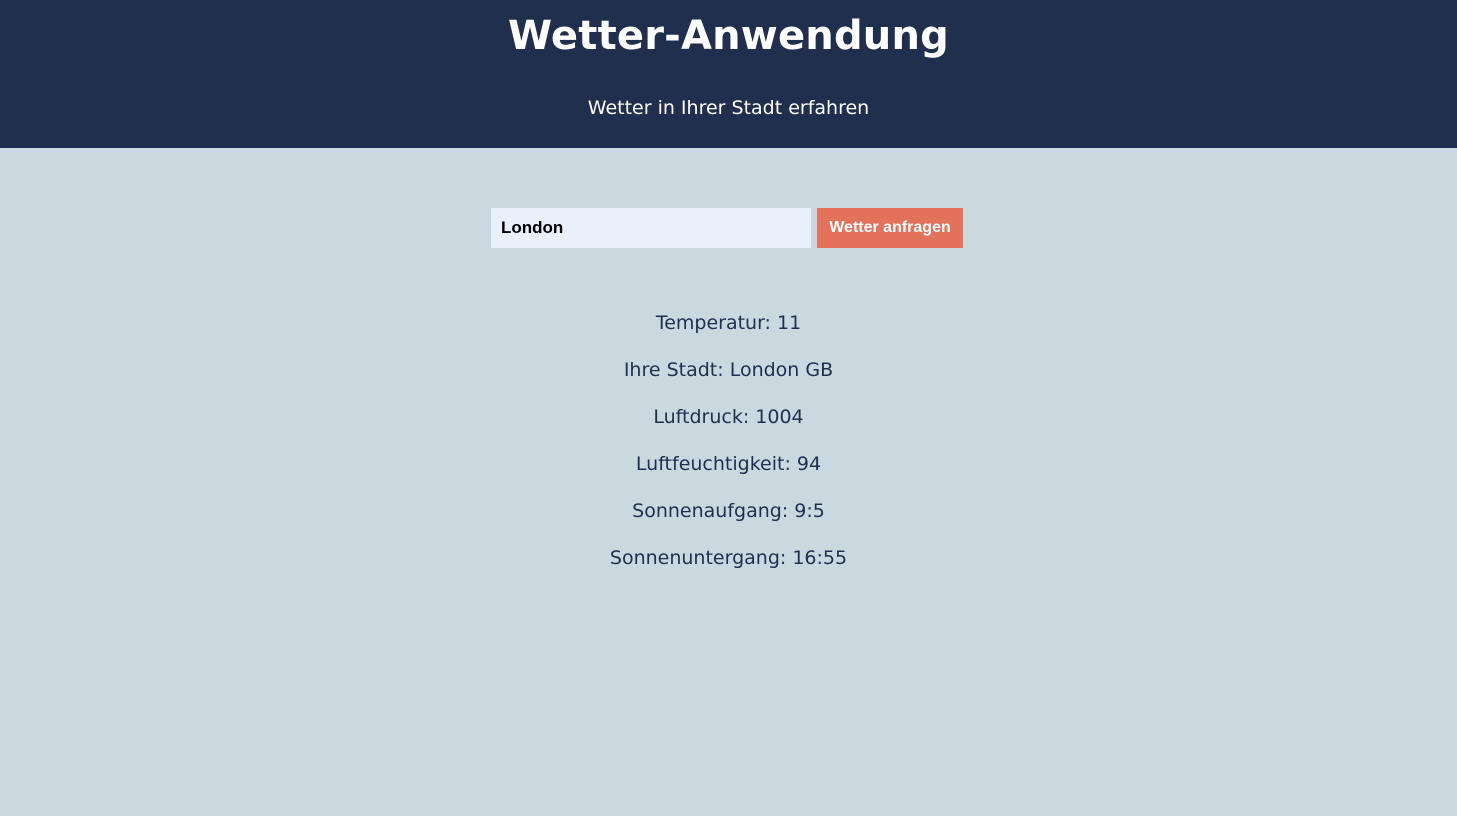 This screenshot has height=816, width=1457. Describe the element at coordinates (728, 464) in the screenshot. I see `humidity-text: Luftfeuchtigkeit: 94` at that location.